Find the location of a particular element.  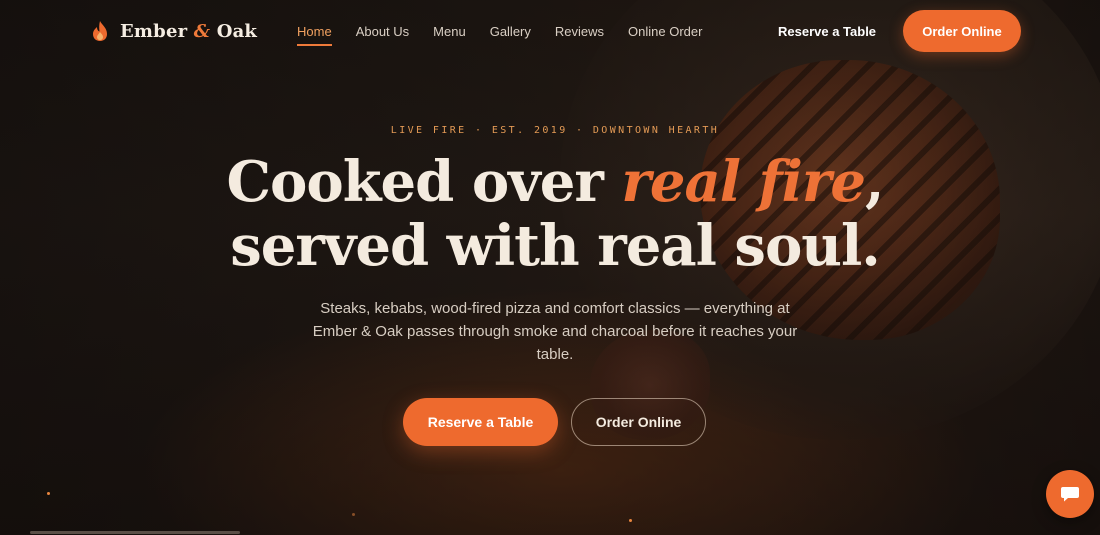

headline-highlight: real fire is located at coordinates (743, 182).